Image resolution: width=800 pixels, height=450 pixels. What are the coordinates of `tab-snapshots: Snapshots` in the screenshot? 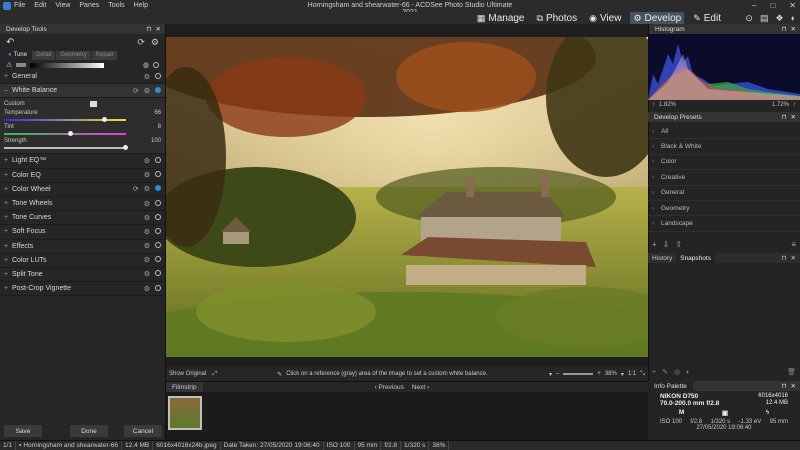 It's located at (695, 258).